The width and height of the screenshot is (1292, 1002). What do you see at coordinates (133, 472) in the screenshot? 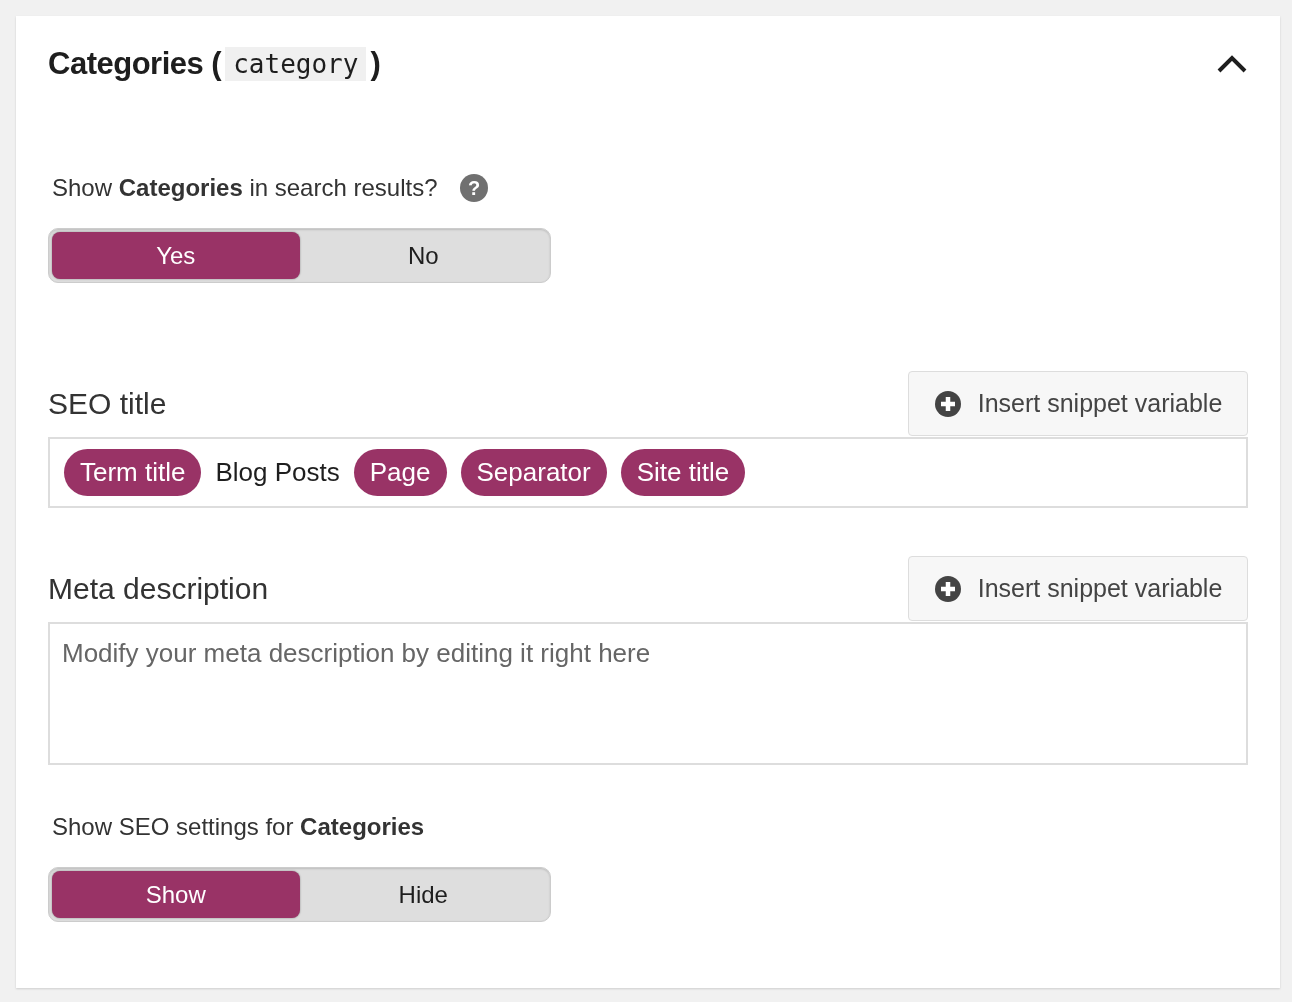
I see `snippet-variable-tag: Term title` at bounding box center [133, 472].